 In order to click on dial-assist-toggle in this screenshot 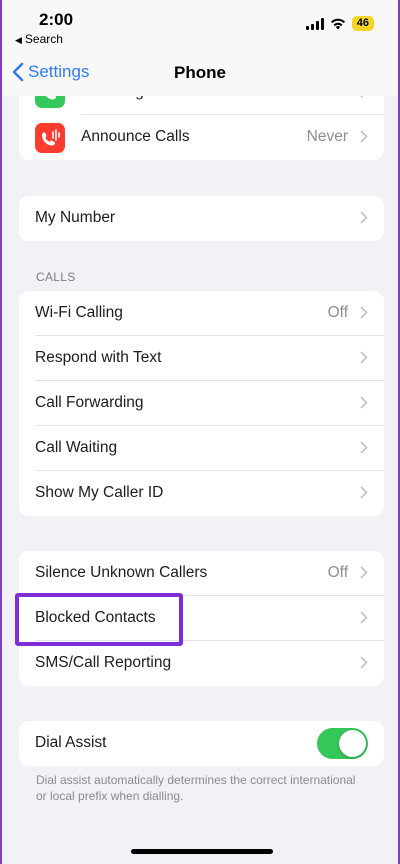, I will do `click(342, 743)`.